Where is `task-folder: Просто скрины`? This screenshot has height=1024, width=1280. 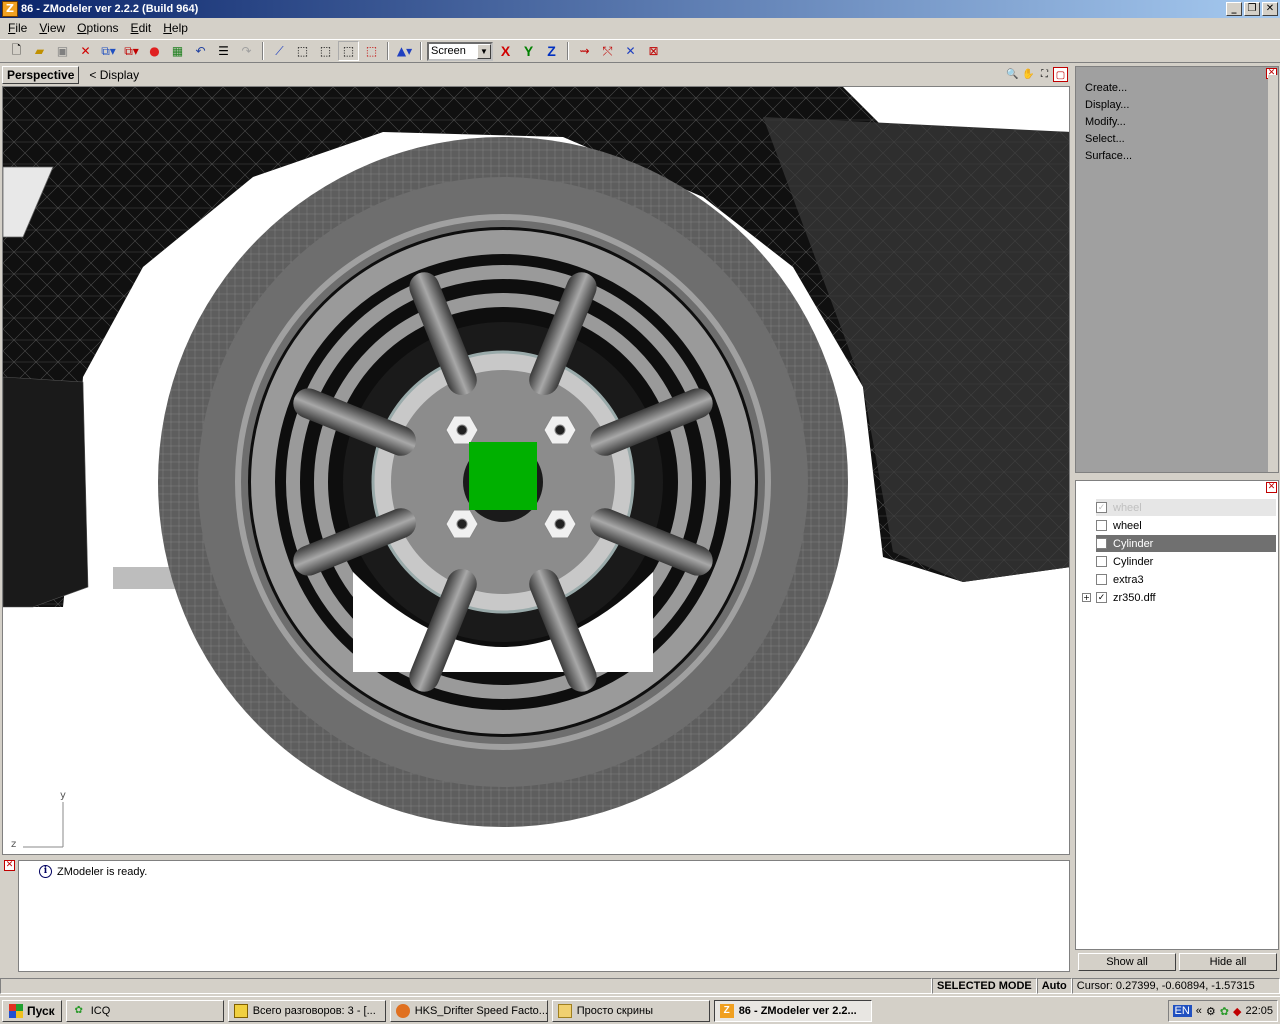
task-folder: Просто скрины is located at coordinates (630, 1010).